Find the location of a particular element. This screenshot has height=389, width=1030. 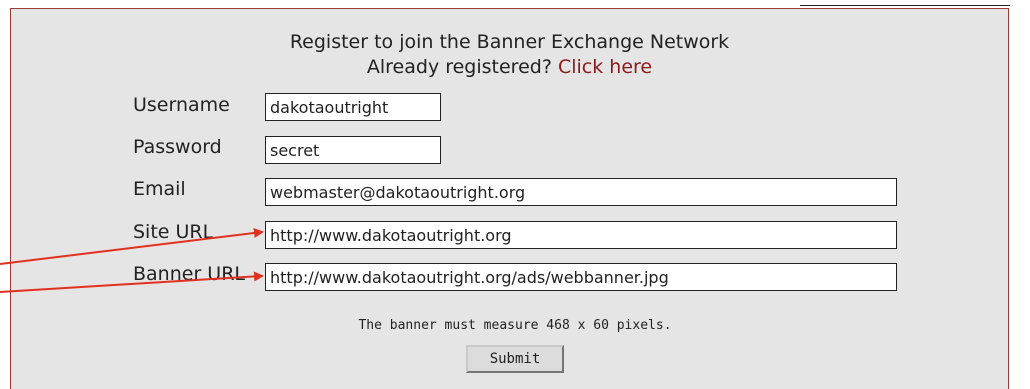

click-here-link: Click here is located at coordinates (605, 67).